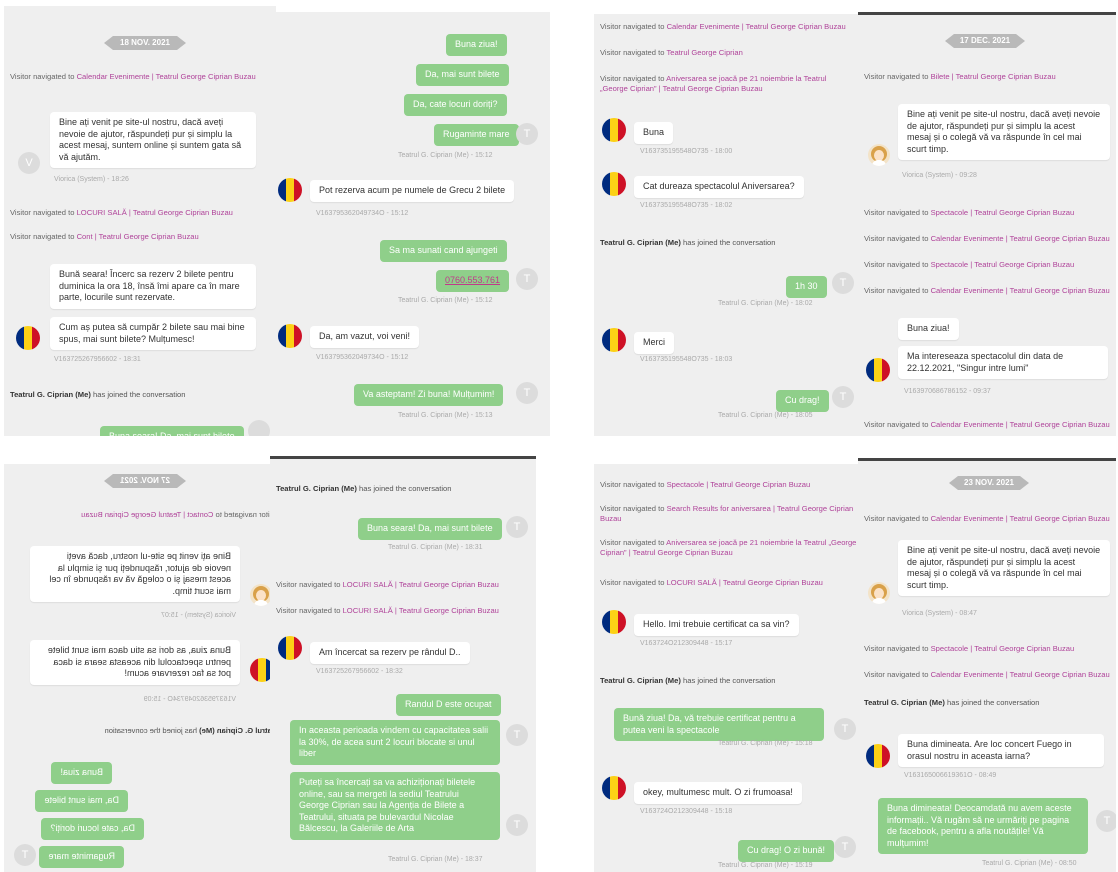  Describe the element at coordinates (950, 775) in the screenshot. I see `message-meta: V163165006619361O - 08:49` at that location.